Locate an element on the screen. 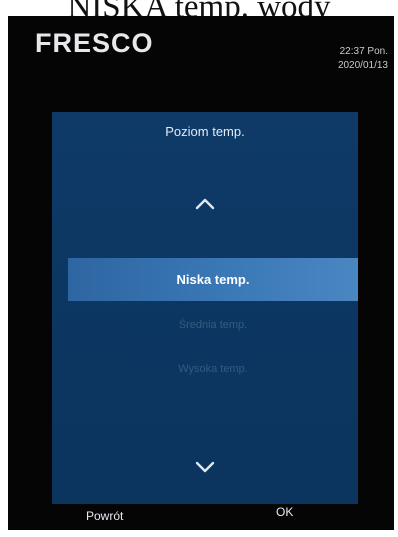  clock-readout: 22:37 Pon. 2020/01/13 is located at coordinates (363, 59).